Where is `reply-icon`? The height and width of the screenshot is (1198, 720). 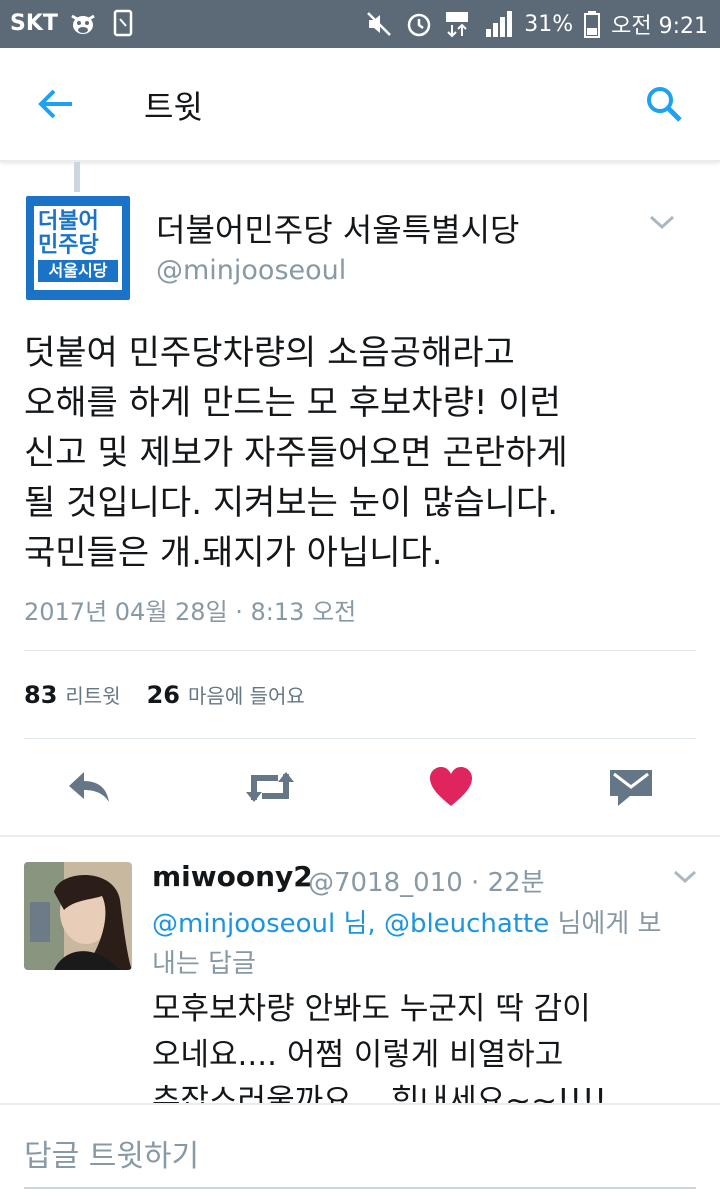
reply-icon is located at coordinates (89, 787).